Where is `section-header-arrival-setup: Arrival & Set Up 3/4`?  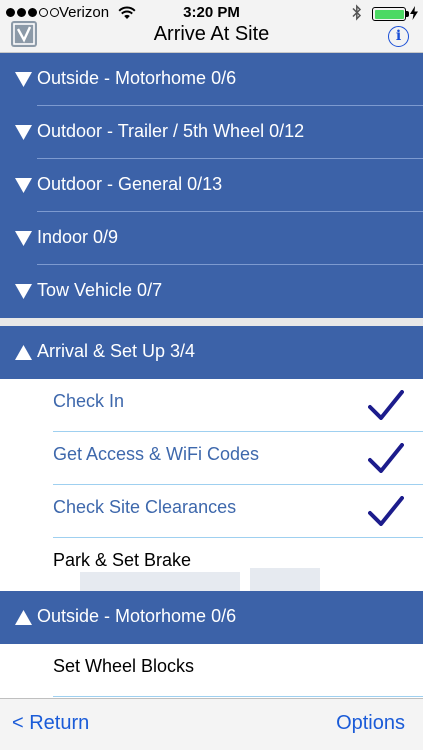 section-header-arrival-setup: Arrival & Set Up 3/4 is located at coordinates (211, 352).